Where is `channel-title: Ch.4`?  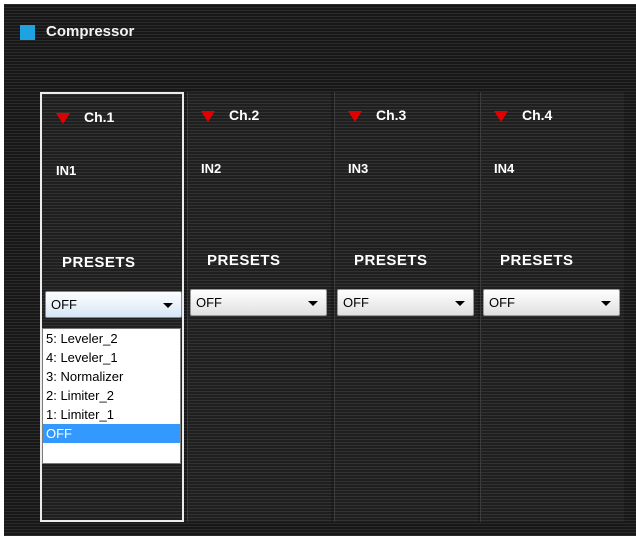 channel-title: Ch.4 is located at coordinates (537, 115).